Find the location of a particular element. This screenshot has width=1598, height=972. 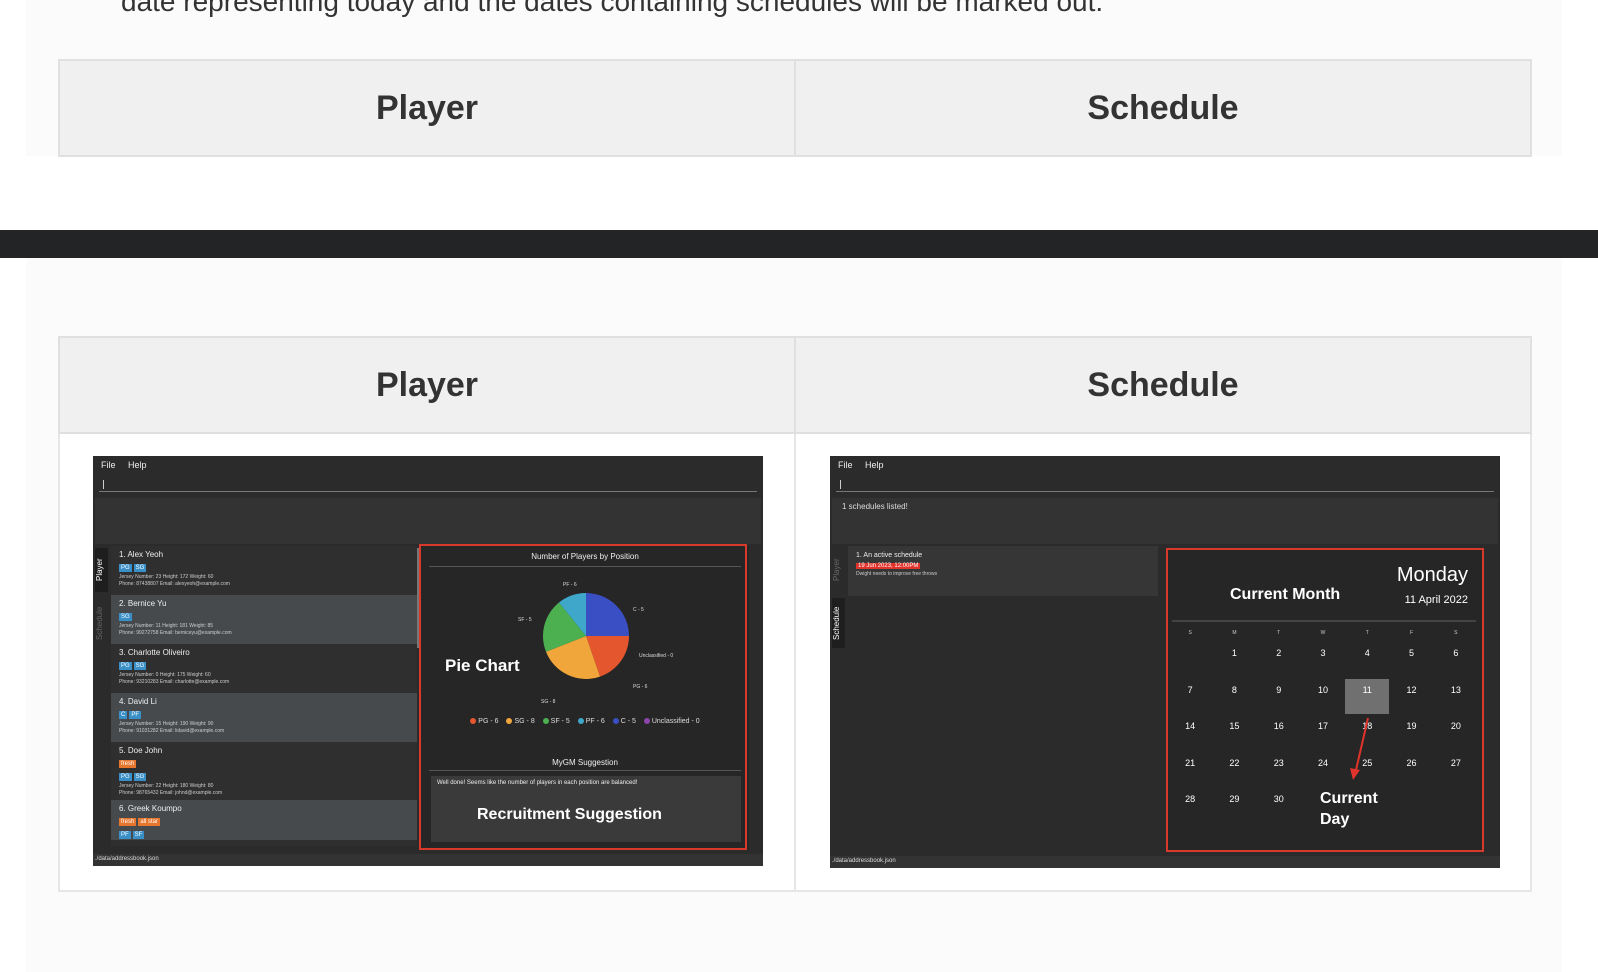

list-item: 6. Greek Koumpo fresh all star PF SF is located at coordinates (264, 820).